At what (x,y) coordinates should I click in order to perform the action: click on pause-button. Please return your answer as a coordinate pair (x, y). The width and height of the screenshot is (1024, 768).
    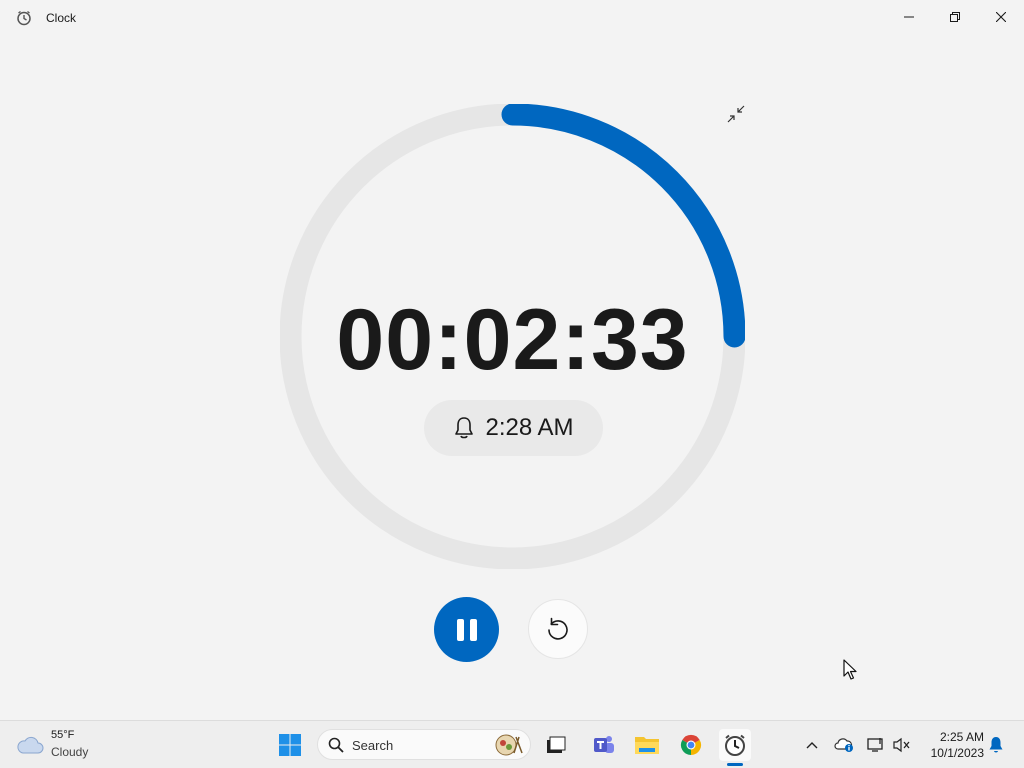
    Looking at the image, I should click on (466, 629).